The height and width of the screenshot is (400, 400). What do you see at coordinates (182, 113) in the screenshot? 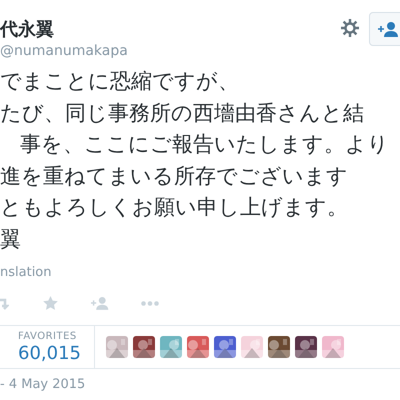
I see `tweet-text-line: たび、同じ事務所の西墻由香さんと結` at bounding box center [182, 113].